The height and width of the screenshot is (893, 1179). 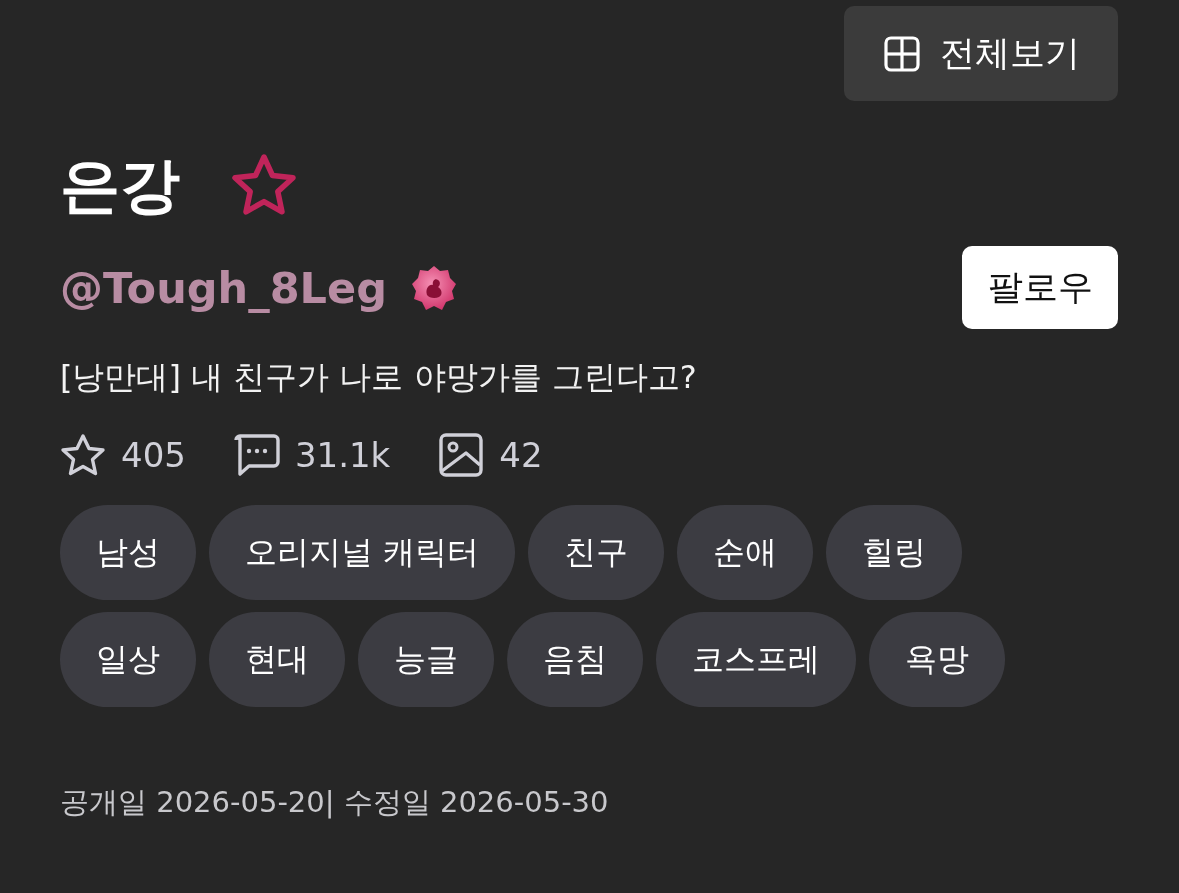 What do you see at coordinates (756, 659) in the screenshot?
I see `tag-chip: 코스프레` at bounding box center [756, 659].